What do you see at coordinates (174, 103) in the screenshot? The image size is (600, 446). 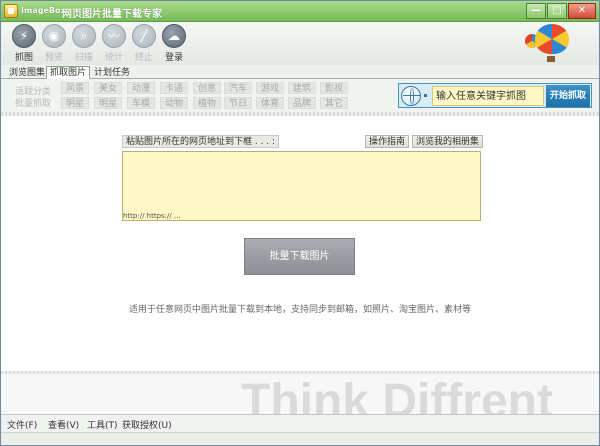 I see `category-tag: 动物` at bounding box center [174, 103].